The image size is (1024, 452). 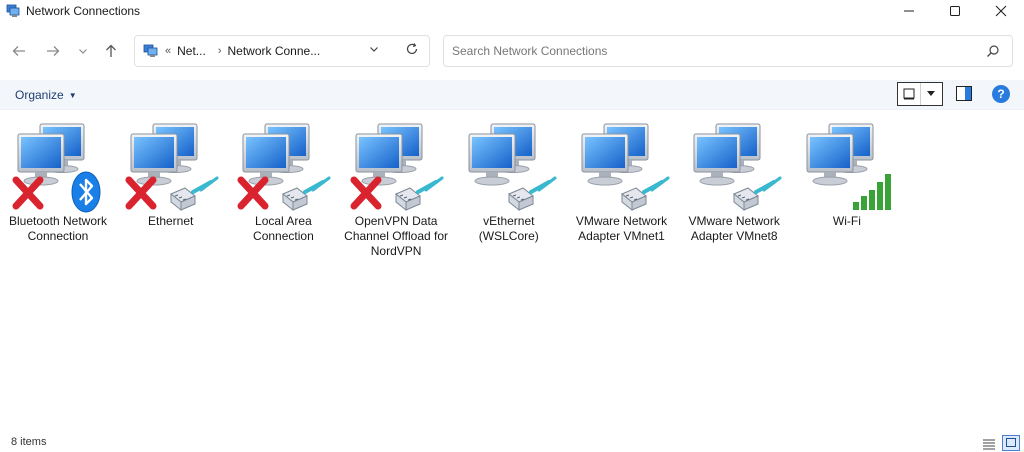 What do you see at coordinates (283, 228) in the screenshot?
I see `network-connection-label: Local Area Connection` at bounding box center [283, 228].